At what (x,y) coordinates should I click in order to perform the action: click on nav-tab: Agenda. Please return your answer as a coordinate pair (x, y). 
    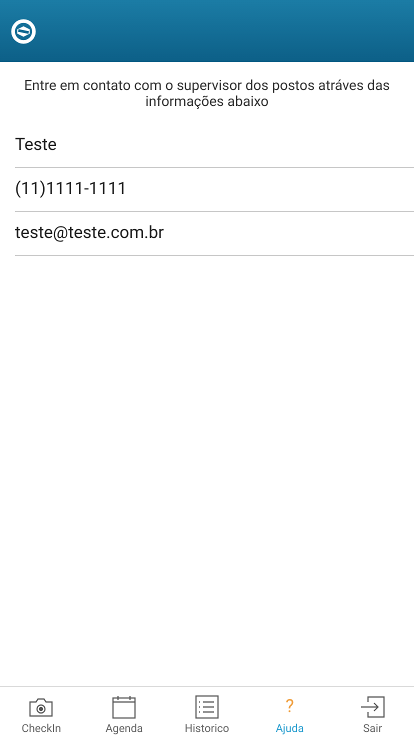
    Looking at the image, I should click on (124, 712).